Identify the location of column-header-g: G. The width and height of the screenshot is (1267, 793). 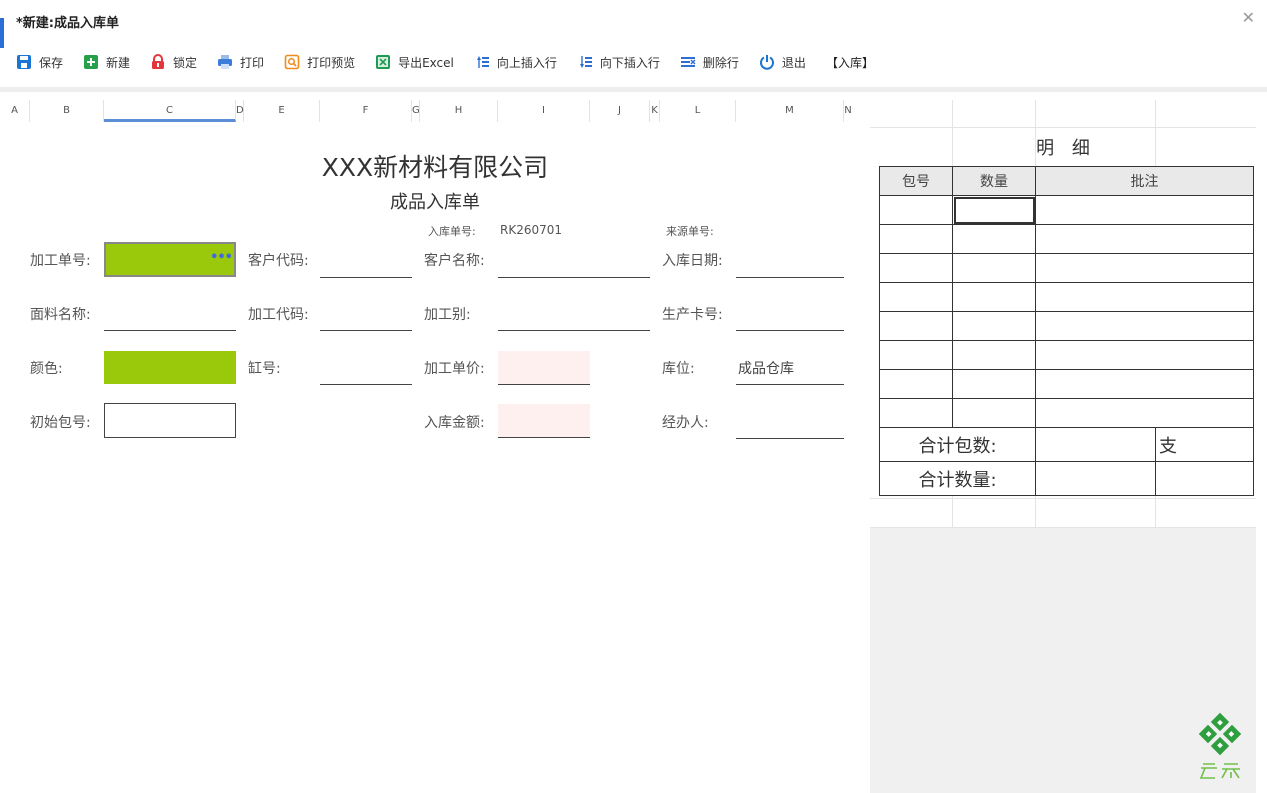
(416, 111).